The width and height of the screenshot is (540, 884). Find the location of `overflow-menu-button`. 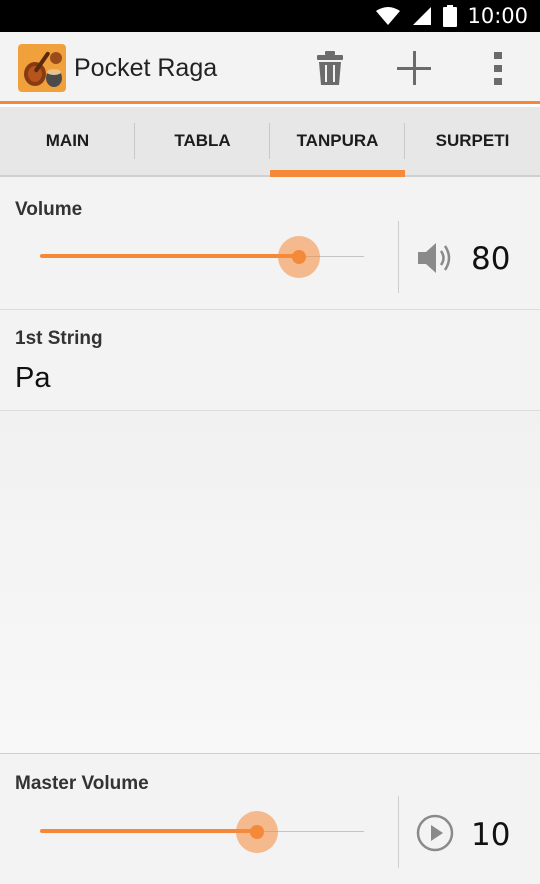

overflow-menu-button is located at coordinates (498, 68).